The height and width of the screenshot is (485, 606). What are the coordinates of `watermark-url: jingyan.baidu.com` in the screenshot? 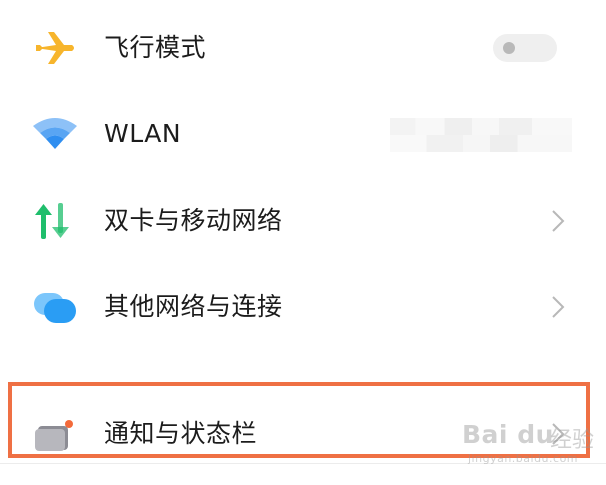 It's located at (523, 458).